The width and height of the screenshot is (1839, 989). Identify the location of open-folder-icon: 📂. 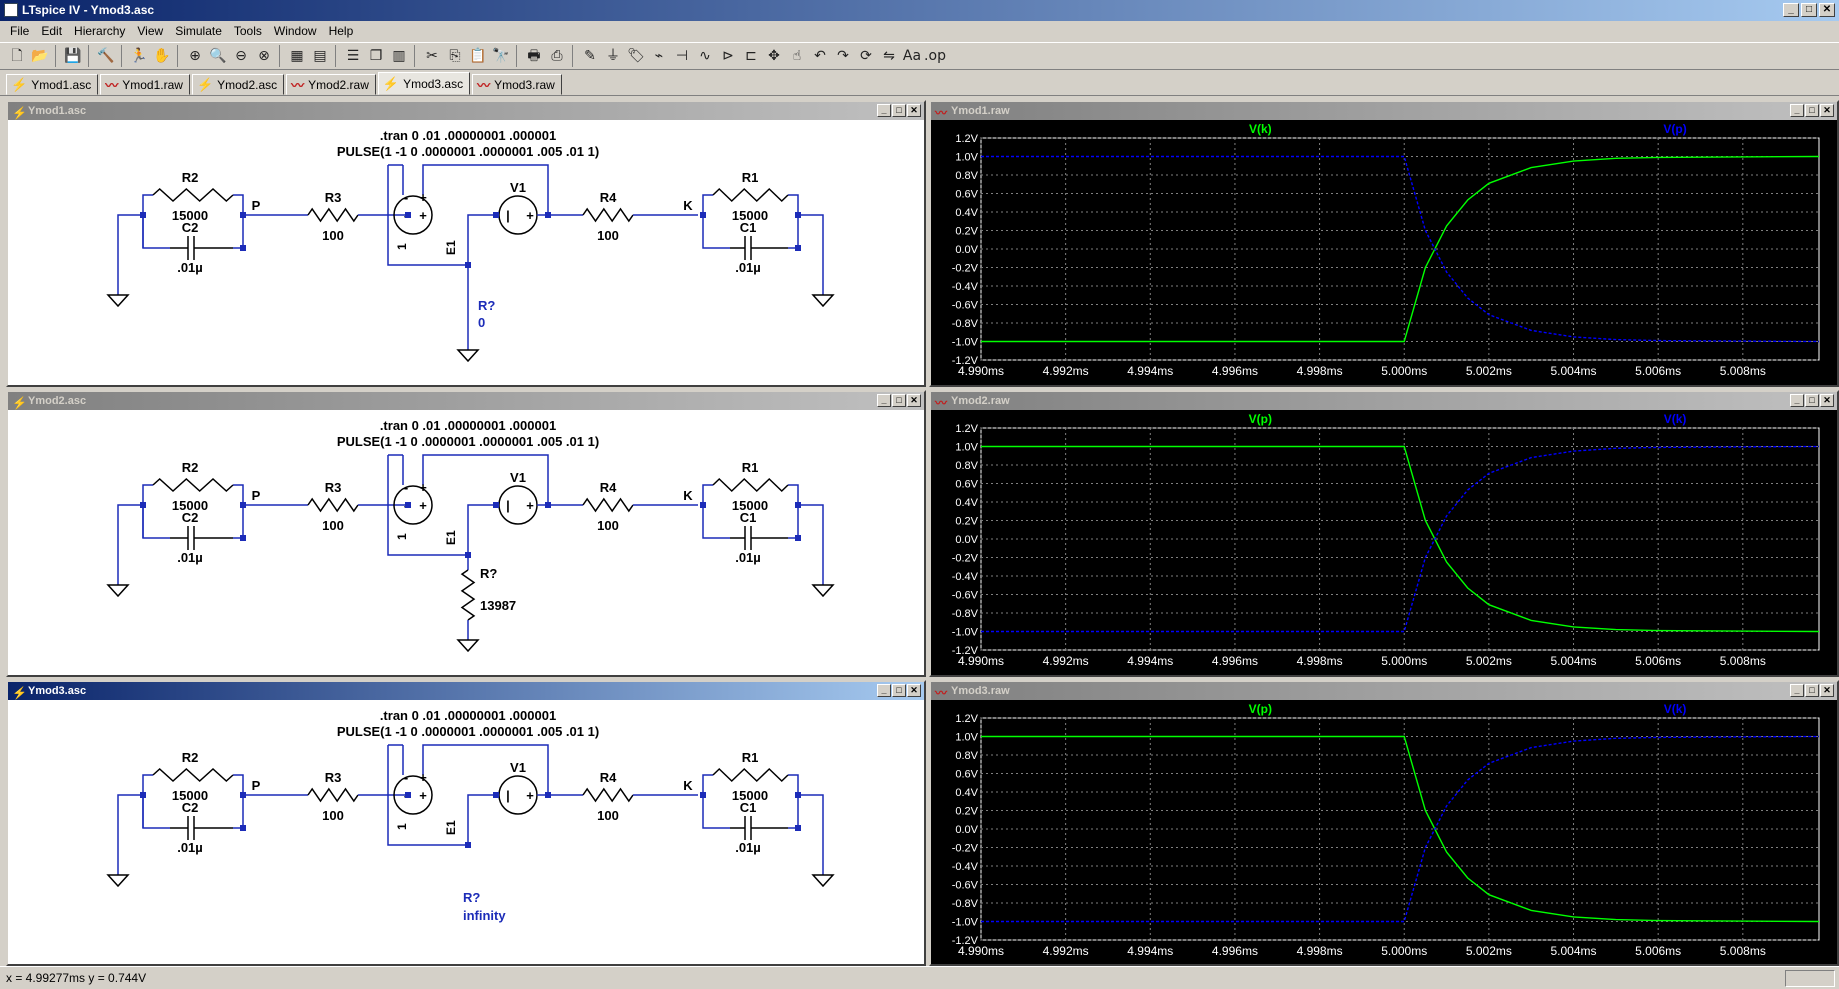
(40, 56).